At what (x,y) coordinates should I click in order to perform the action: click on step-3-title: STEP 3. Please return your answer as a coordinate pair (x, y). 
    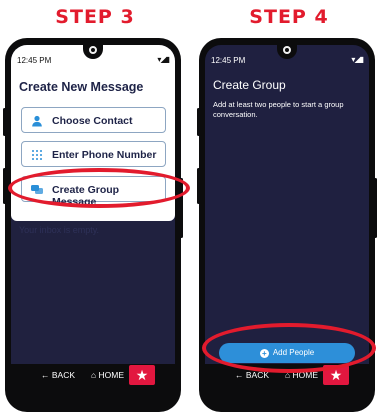
    Looking at the image, I should click on (95, 17).